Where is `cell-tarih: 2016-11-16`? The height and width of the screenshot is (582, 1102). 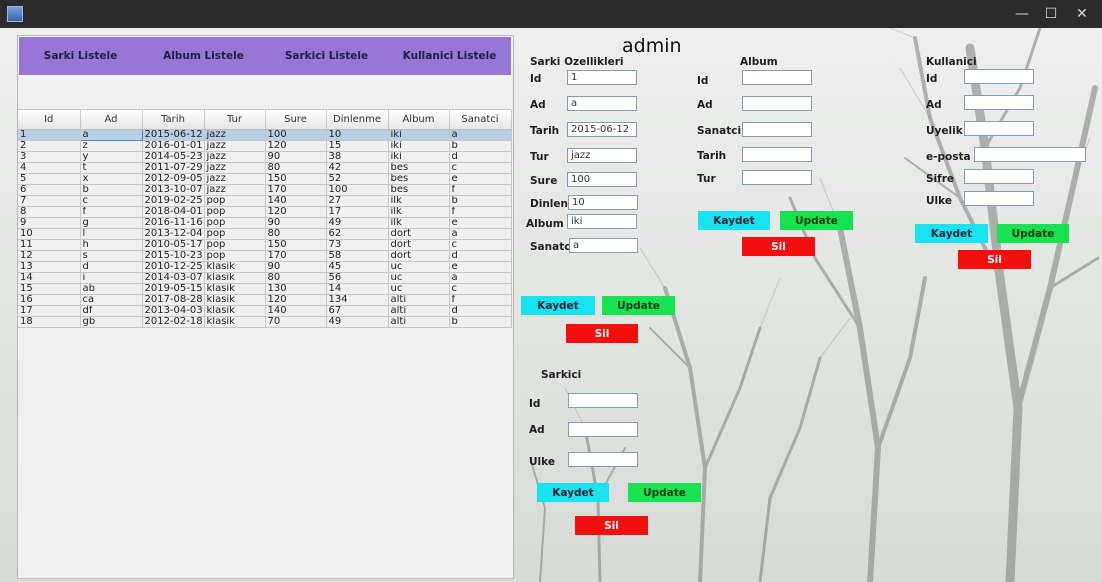 cell-tarih: 2016-11-16 is located at coordinates (173, 223).